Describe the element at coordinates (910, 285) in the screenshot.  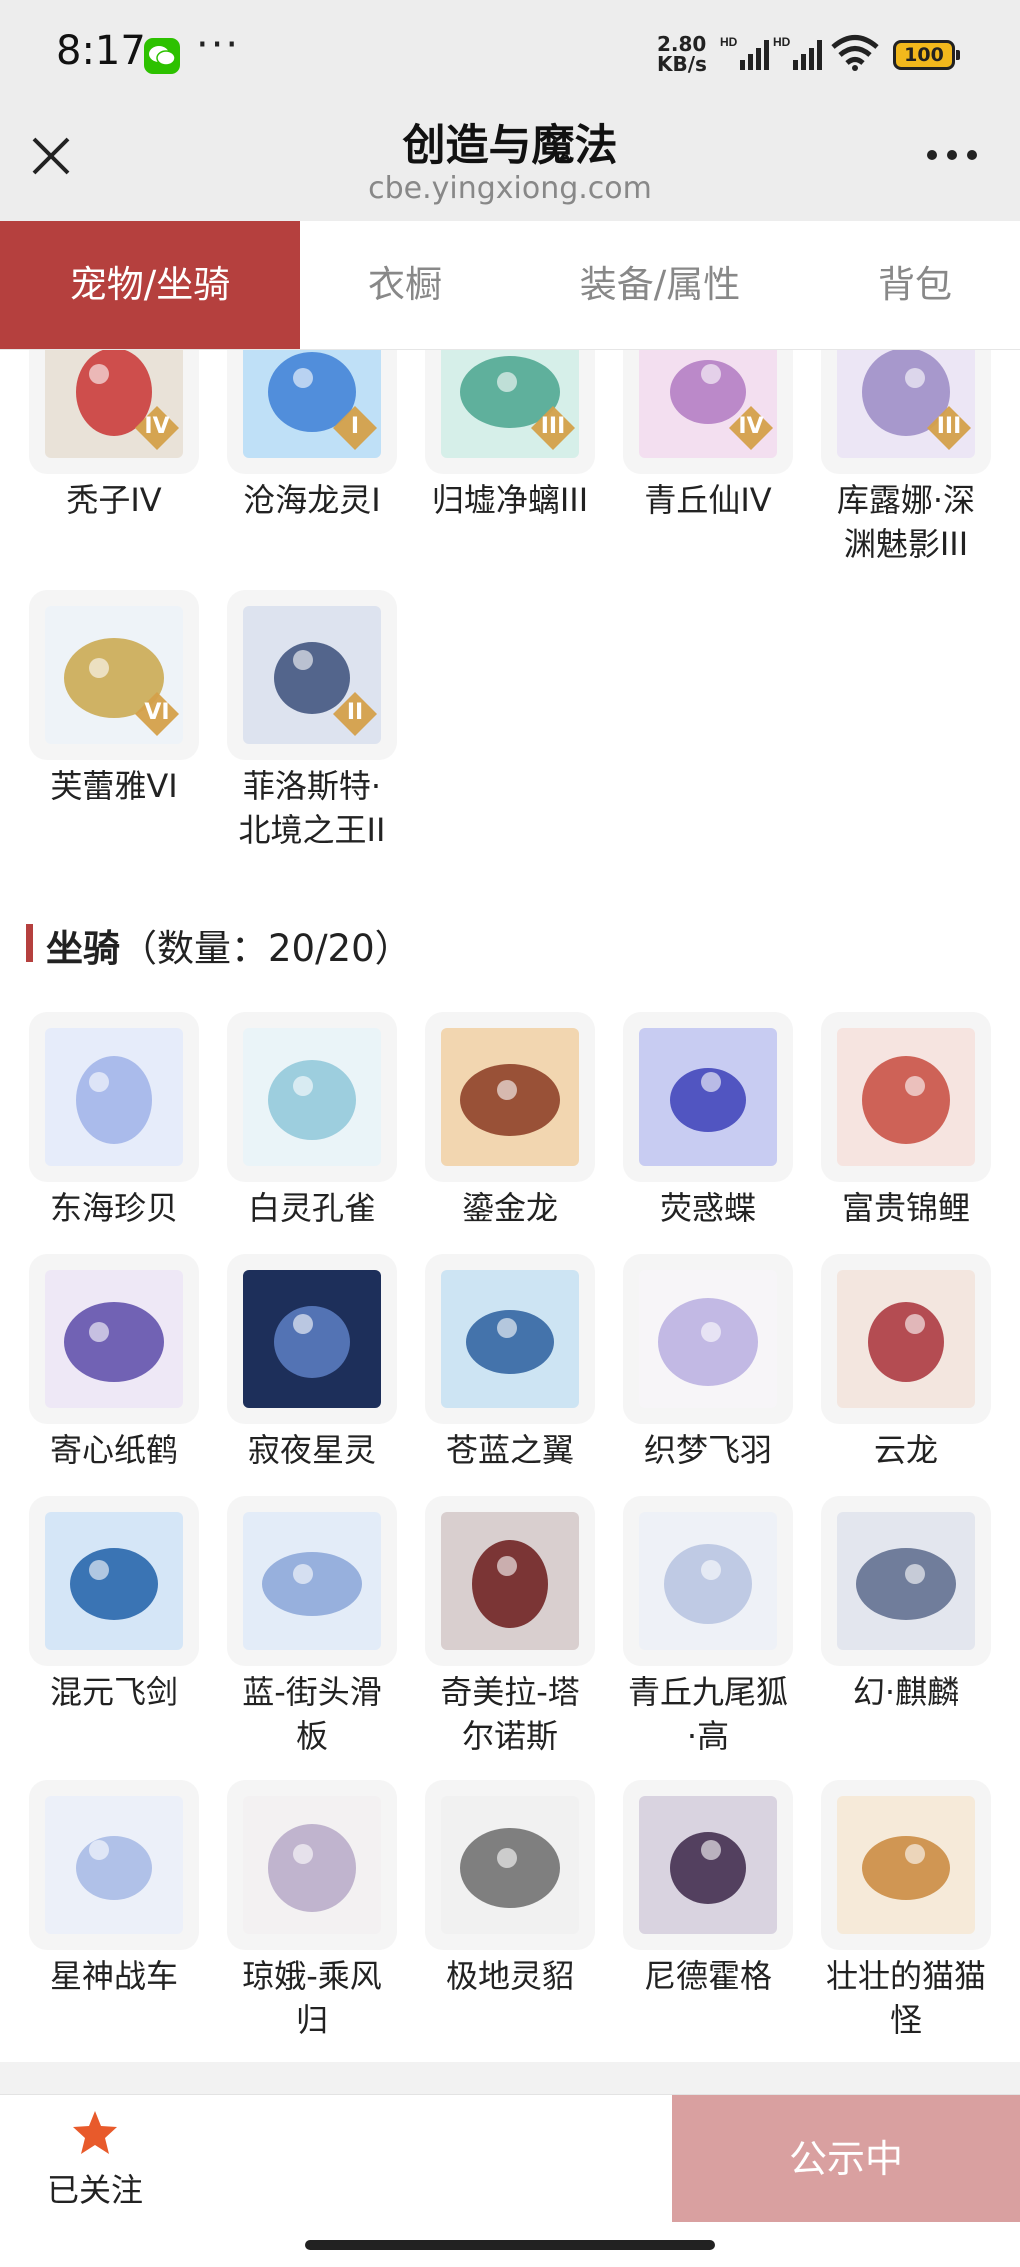
I see `tab-backpack: 背包` at that location.